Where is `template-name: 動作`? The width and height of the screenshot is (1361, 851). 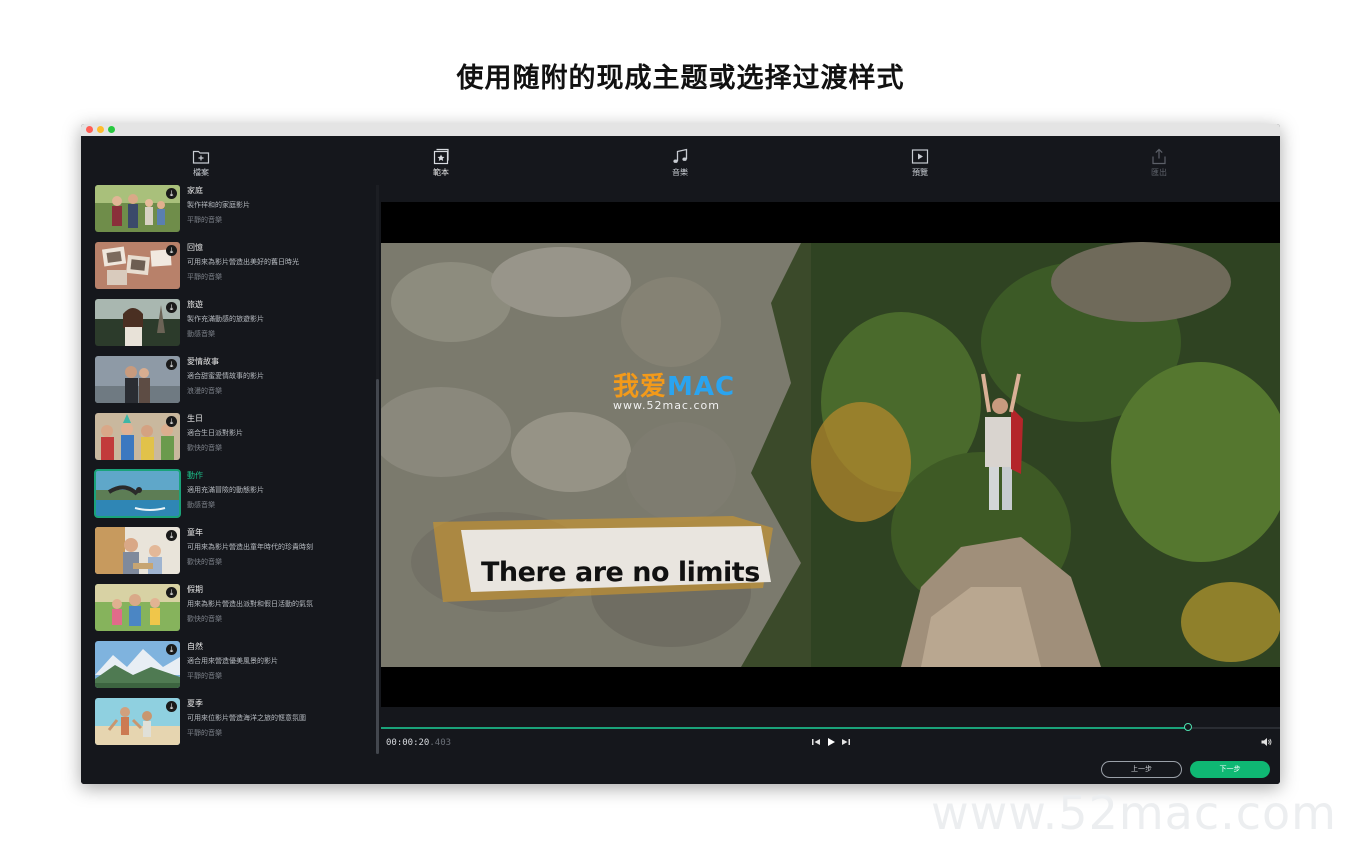
template-name: 動作 is located at coordinates (195, 475).